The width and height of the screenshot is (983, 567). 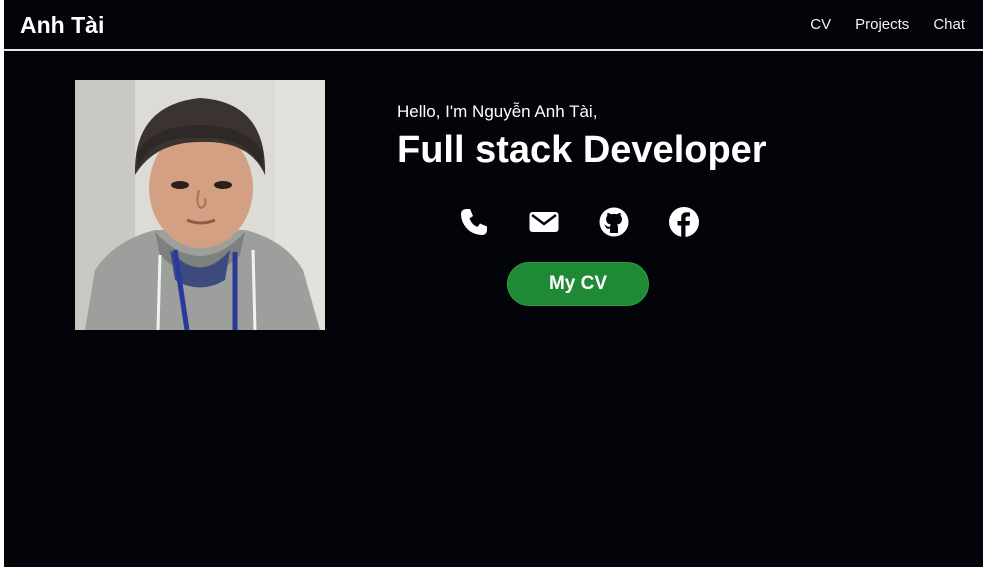 I want to click on brand-name: Anh Tài, so click(x=62, y=25).